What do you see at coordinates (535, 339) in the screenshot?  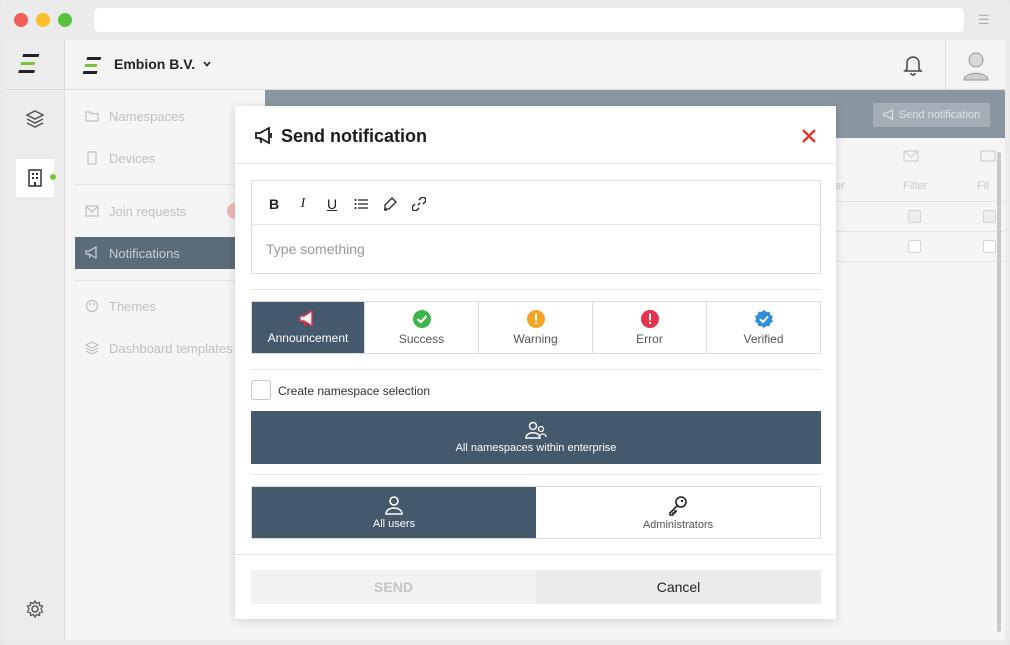 I see `type-label: Warning` at bounding box center [535, 339].